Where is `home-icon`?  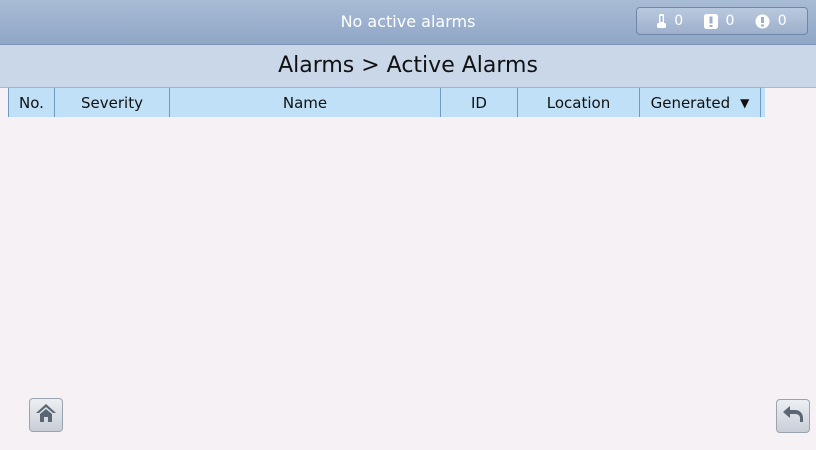
home-icon is located at coordinates (46, 415).